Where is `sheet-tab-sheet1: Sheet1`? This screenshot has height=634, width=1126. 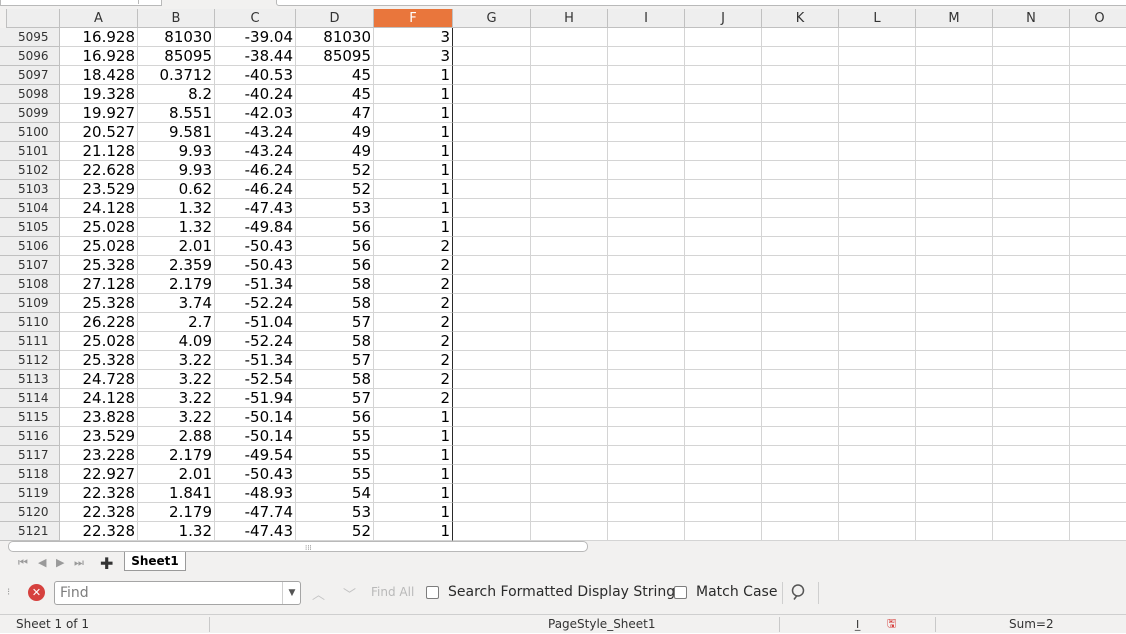
sheet-tab-sheet1: Sheet1 is located at coordinates (155, 561).